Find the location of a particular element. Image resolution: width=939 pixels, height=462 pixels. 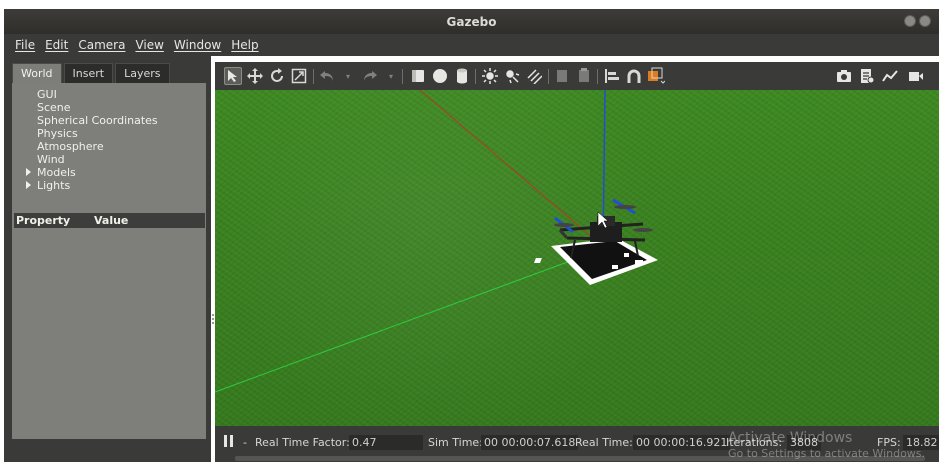

undo-icon is located at coordinates (327, 76).